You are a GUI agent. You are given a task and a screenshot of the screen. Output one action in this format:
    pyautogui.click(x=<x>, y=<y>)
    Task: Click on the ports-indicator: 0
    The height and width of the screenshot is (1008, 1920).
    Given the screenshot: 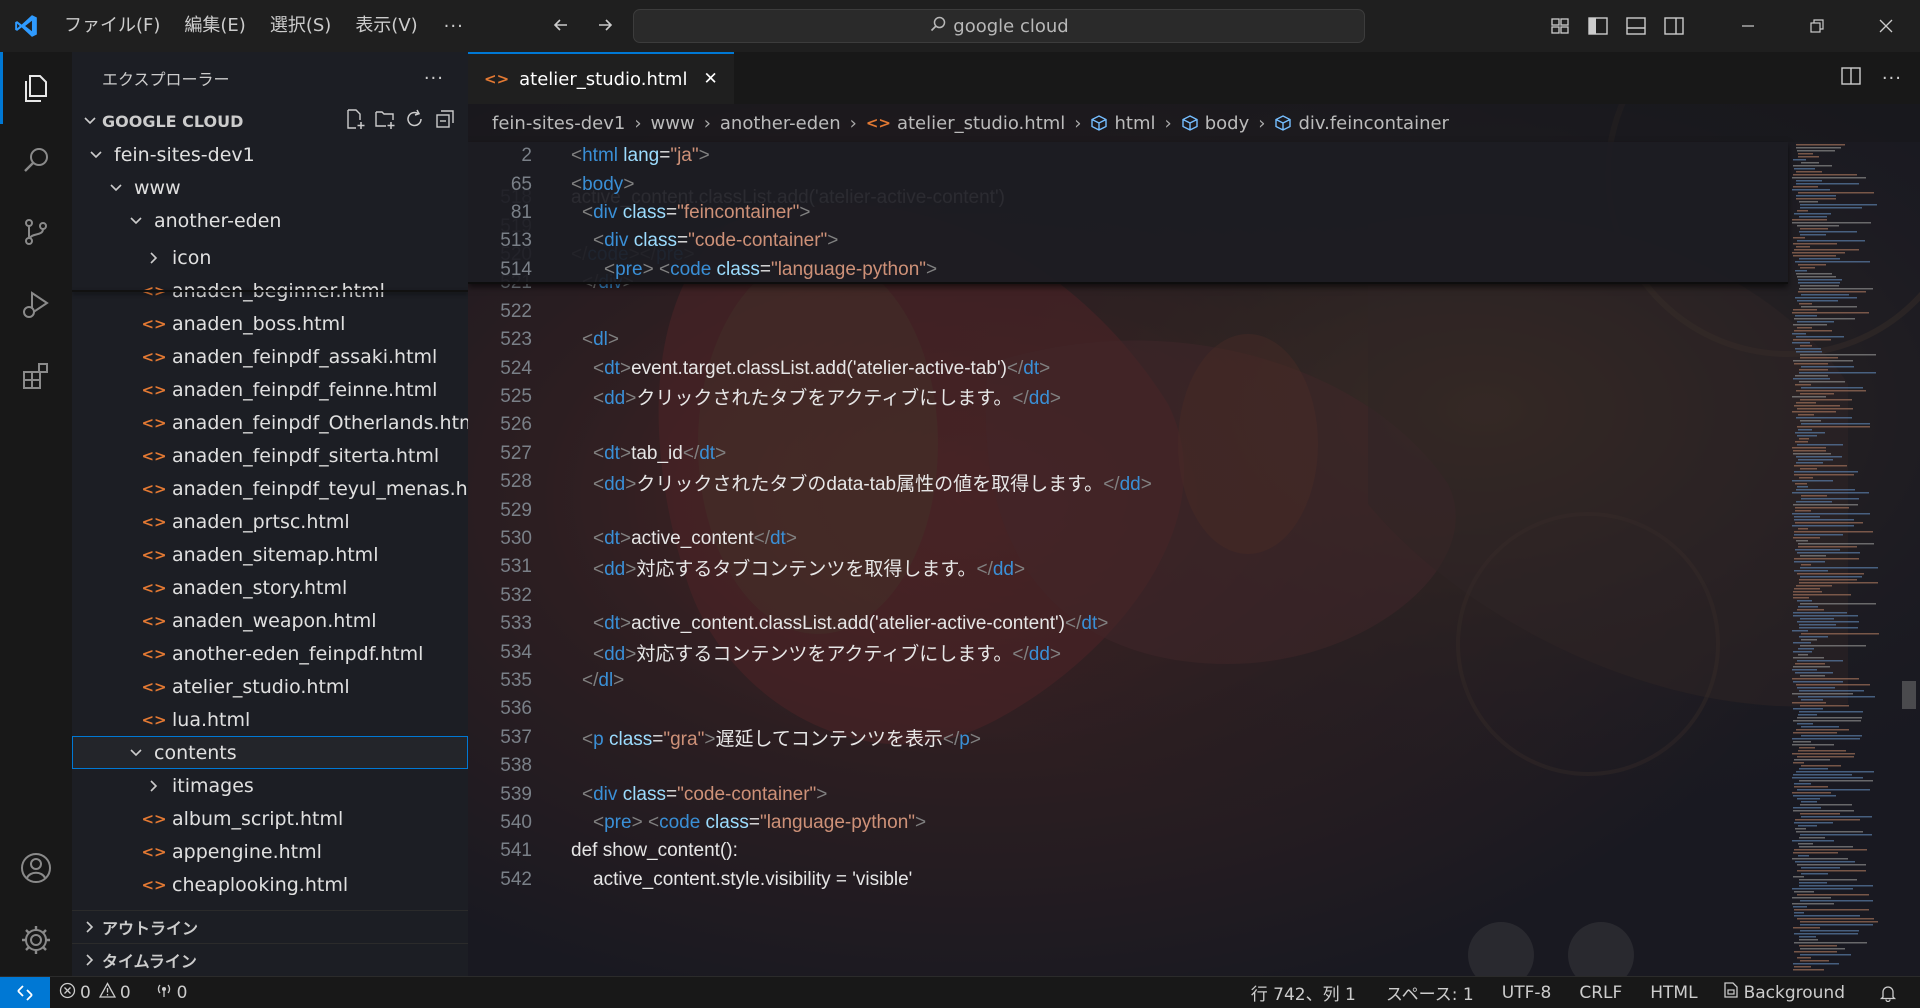 What is the action you would take?
    pyautogui.click(x=171, y=992)
    